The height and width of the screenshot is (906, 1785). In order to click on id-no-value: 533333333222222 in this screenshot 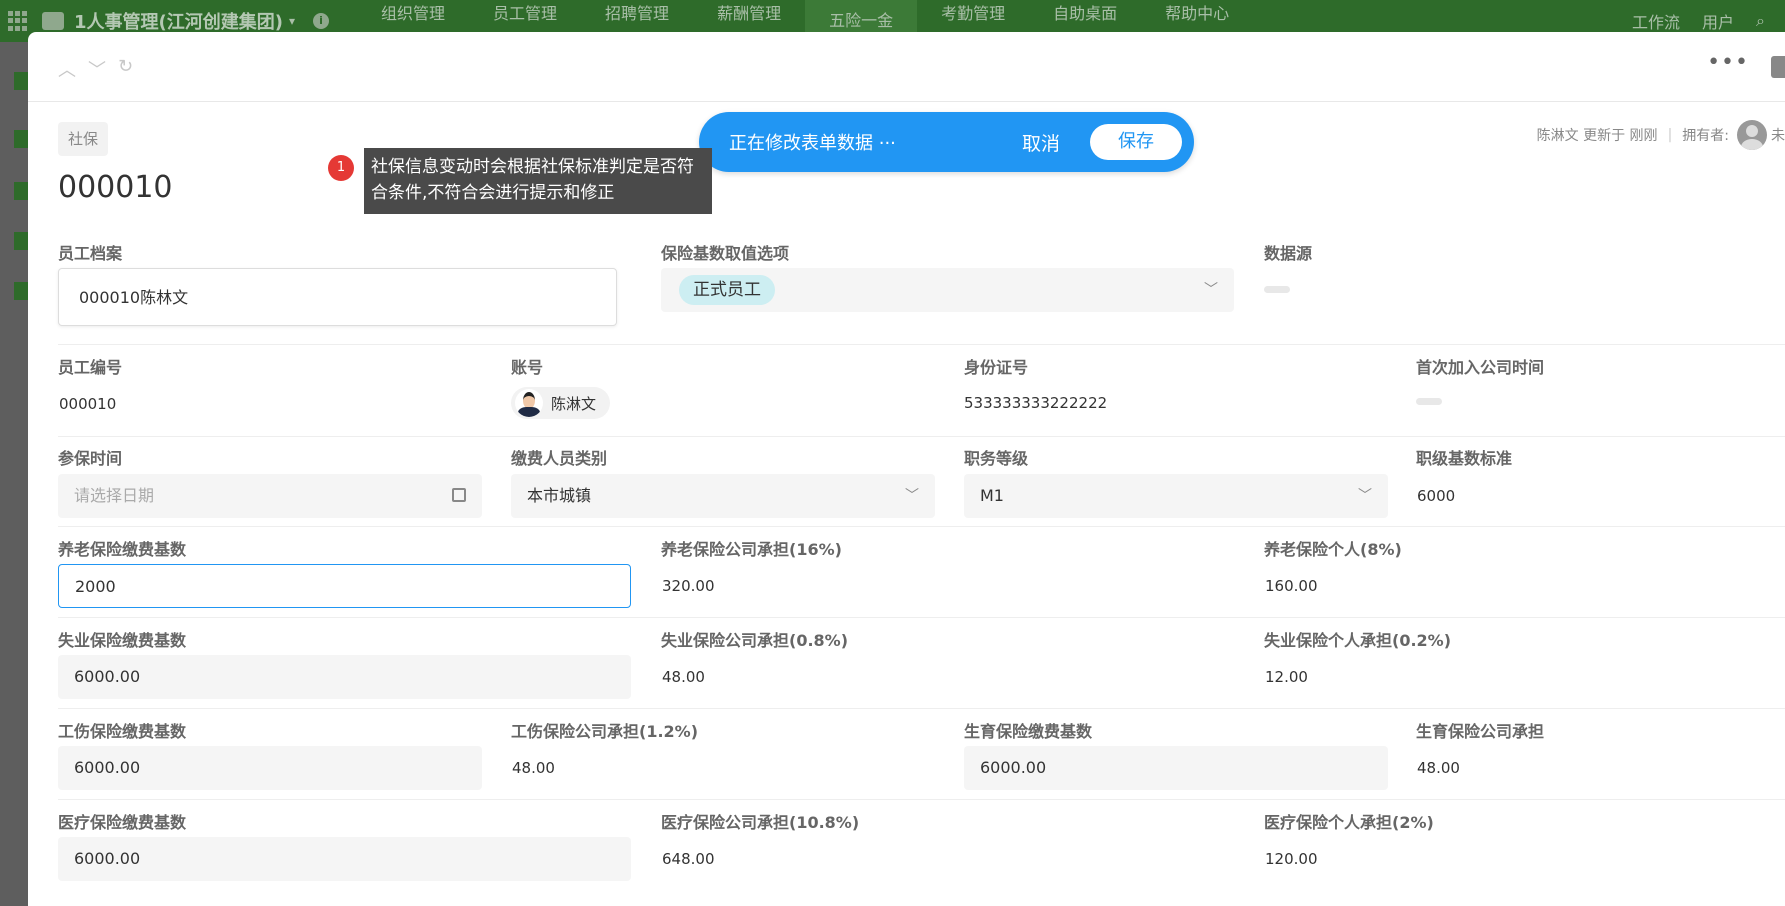, I will do `click(1036, 403)`.